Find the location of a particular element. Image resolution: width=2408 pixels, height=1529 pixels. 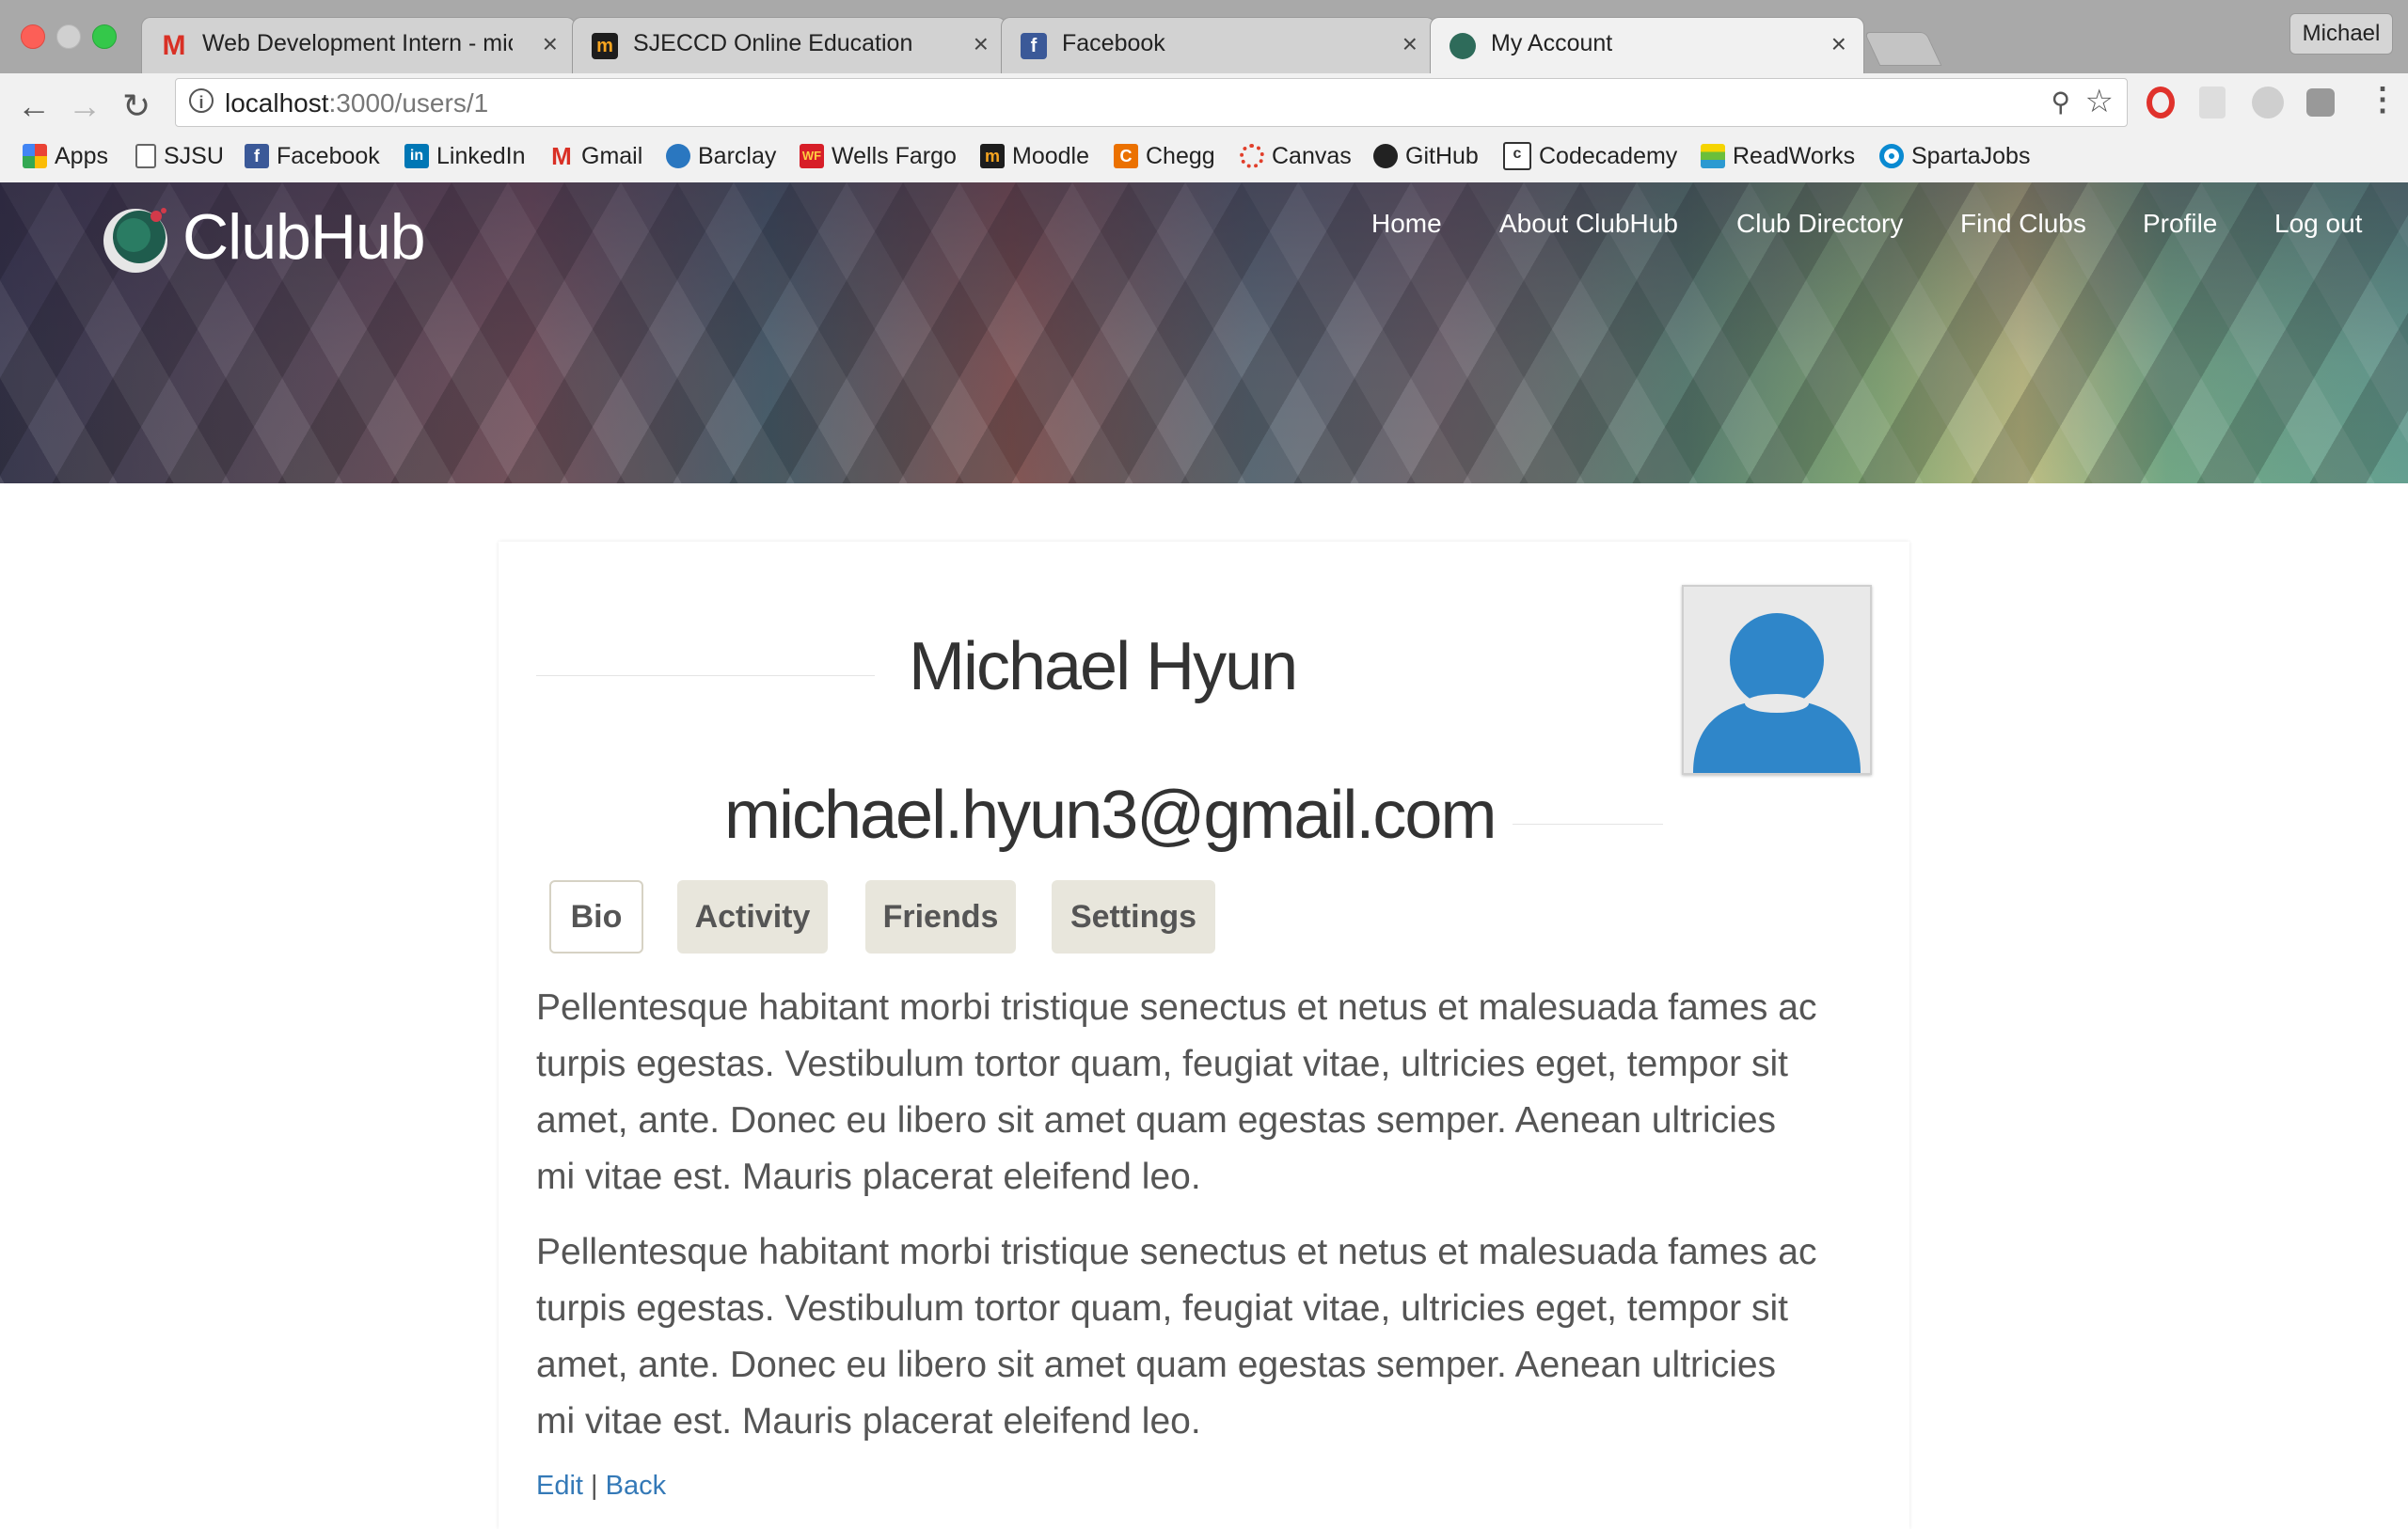

barclay-icon is located at coordinates (678, 156).